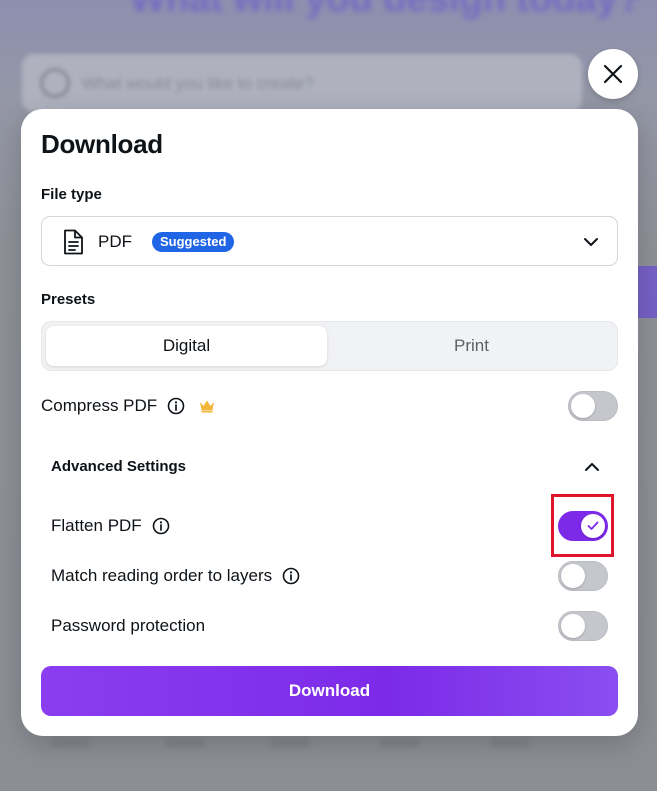  What do you see at coordinates (592, 467) in the screenshot?
I see `chevron-up-icon` at bounding box center [592, 467].